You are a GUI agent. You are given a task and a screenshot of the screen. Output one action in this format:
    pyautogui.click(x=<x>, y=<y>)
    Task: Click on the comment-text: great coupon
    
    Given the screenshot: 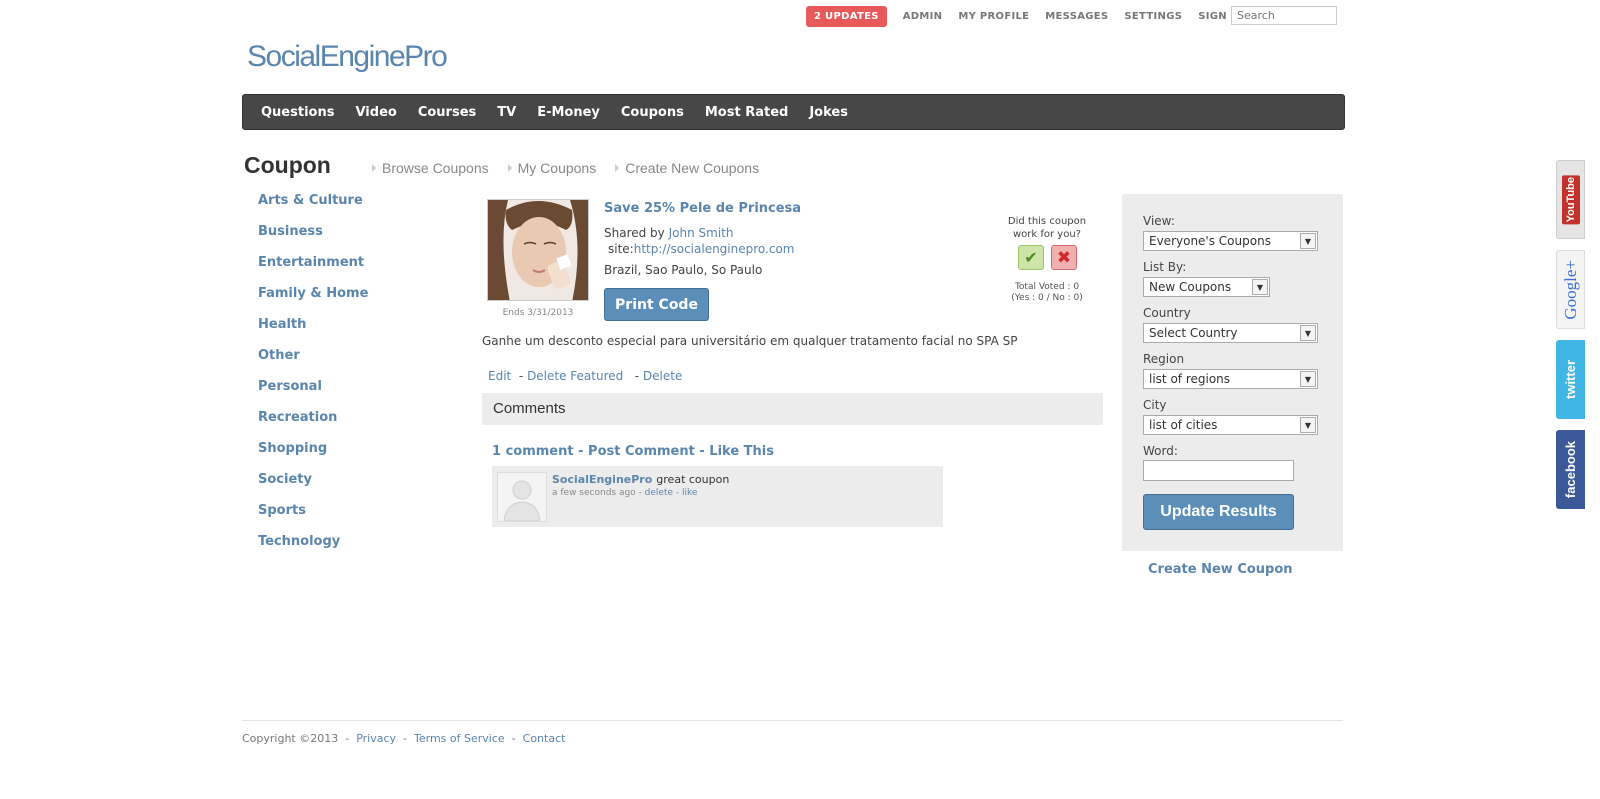 What is the action you would take?
    pyautogui.click(x=693, y=479)
    